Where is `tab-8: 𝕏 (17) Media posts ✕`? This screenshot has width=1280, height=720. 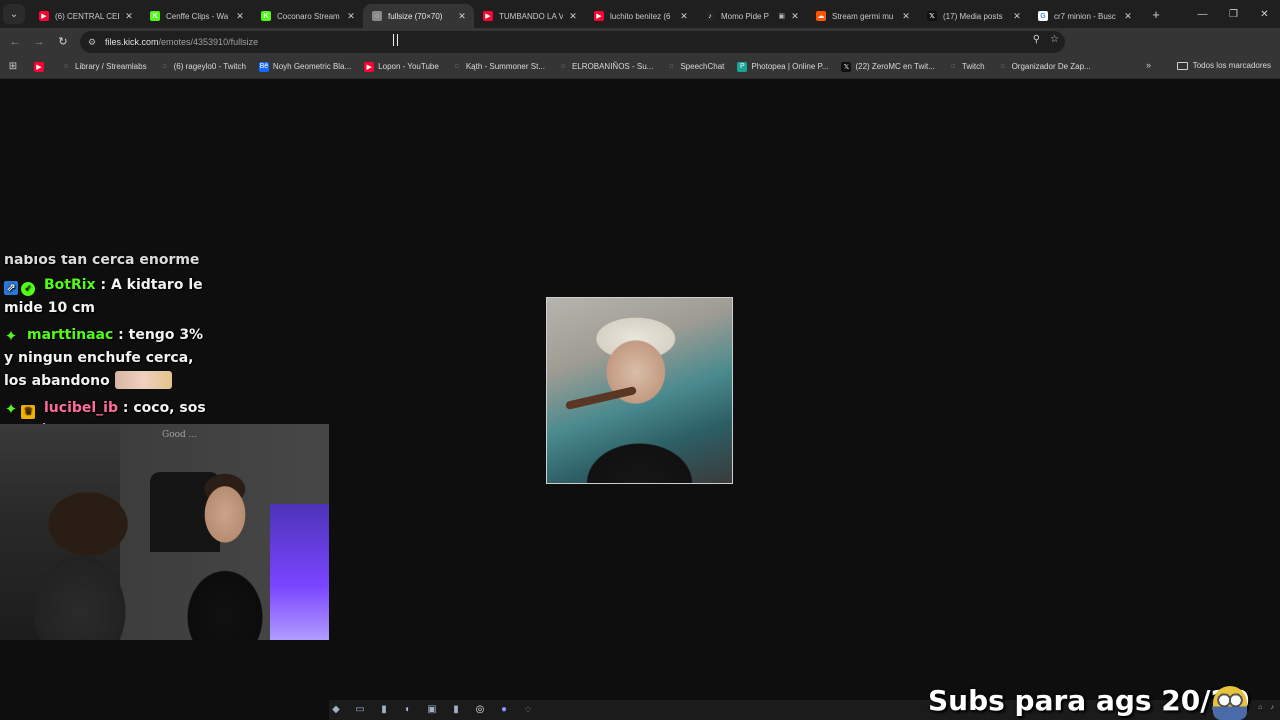 tab-8: 𝕏 (17) Media posts ✕ is located at coordinates (973, 16).